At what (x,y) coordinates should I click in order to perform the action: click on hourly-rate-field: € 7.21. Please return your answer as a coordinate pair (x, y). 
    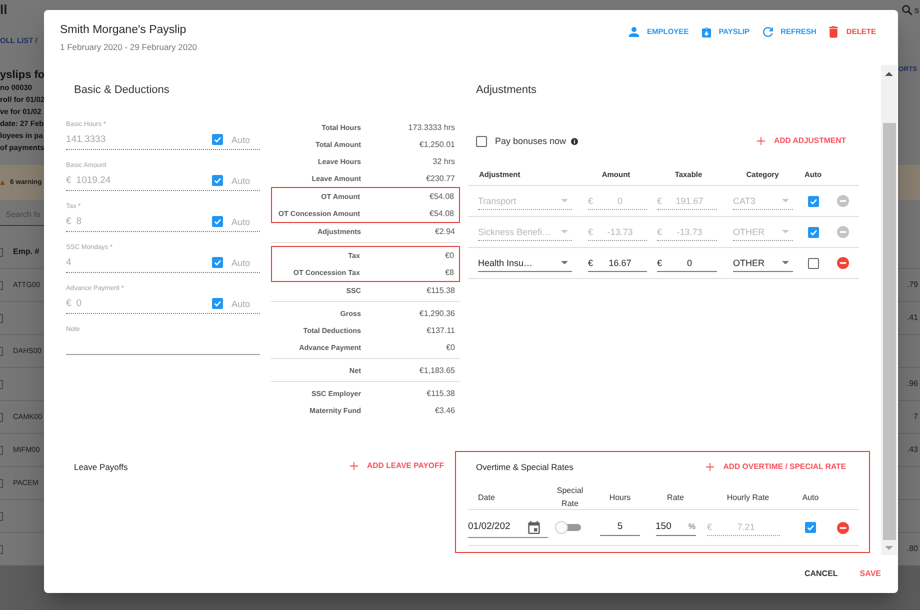
    Looking at the image, I should click on (743, 527).